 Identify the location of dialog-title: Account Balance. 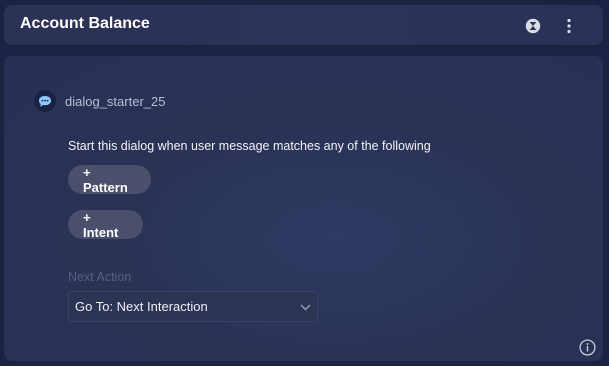
(85, 23).